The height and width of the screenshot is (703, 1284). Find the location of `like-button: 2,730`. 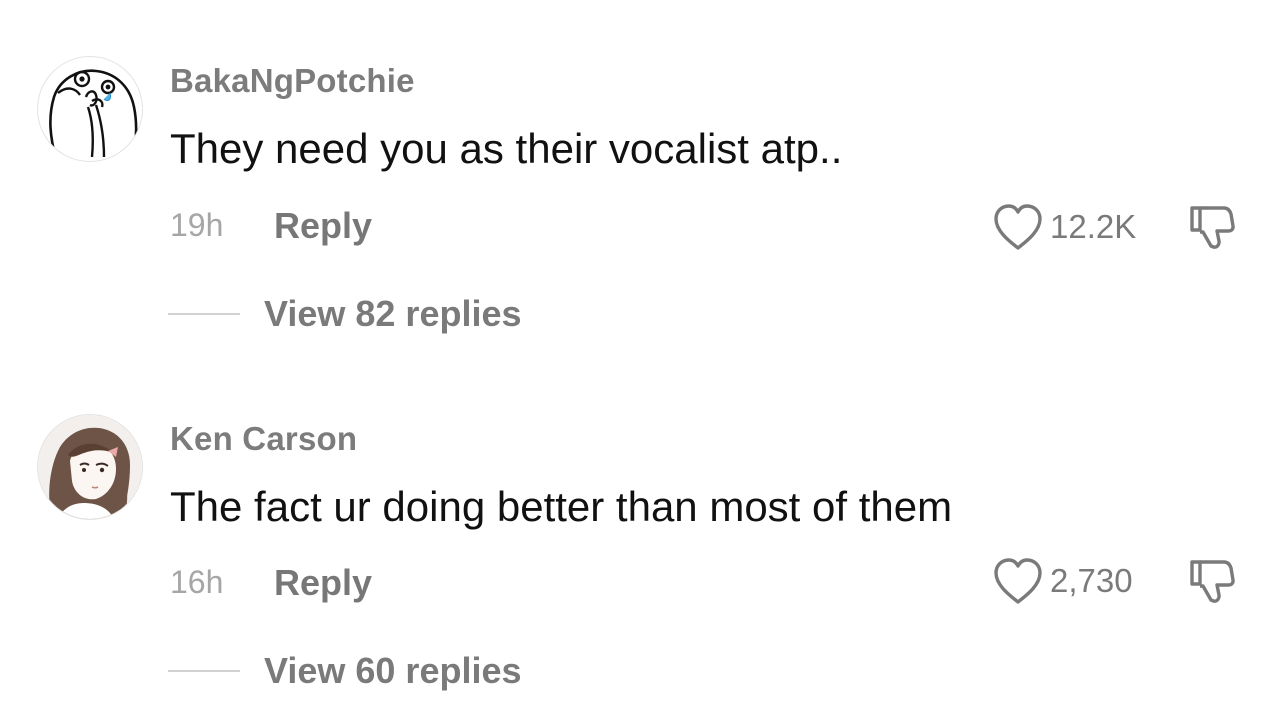

like-button: 2,730 is located at coordinates (1062, 581).